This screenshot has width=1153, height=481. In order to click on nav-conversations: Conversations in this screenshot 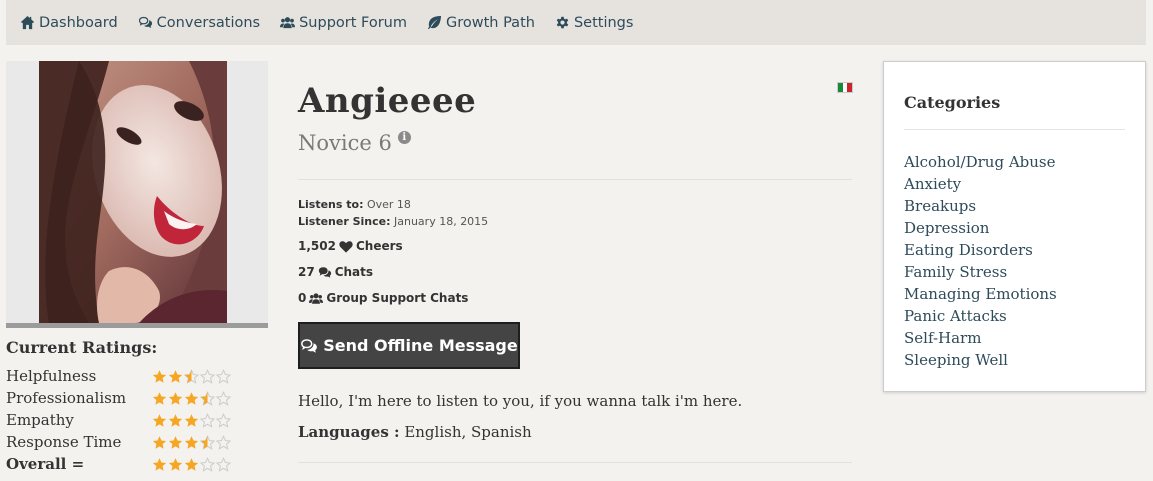, I will do `click(199, 23)`.